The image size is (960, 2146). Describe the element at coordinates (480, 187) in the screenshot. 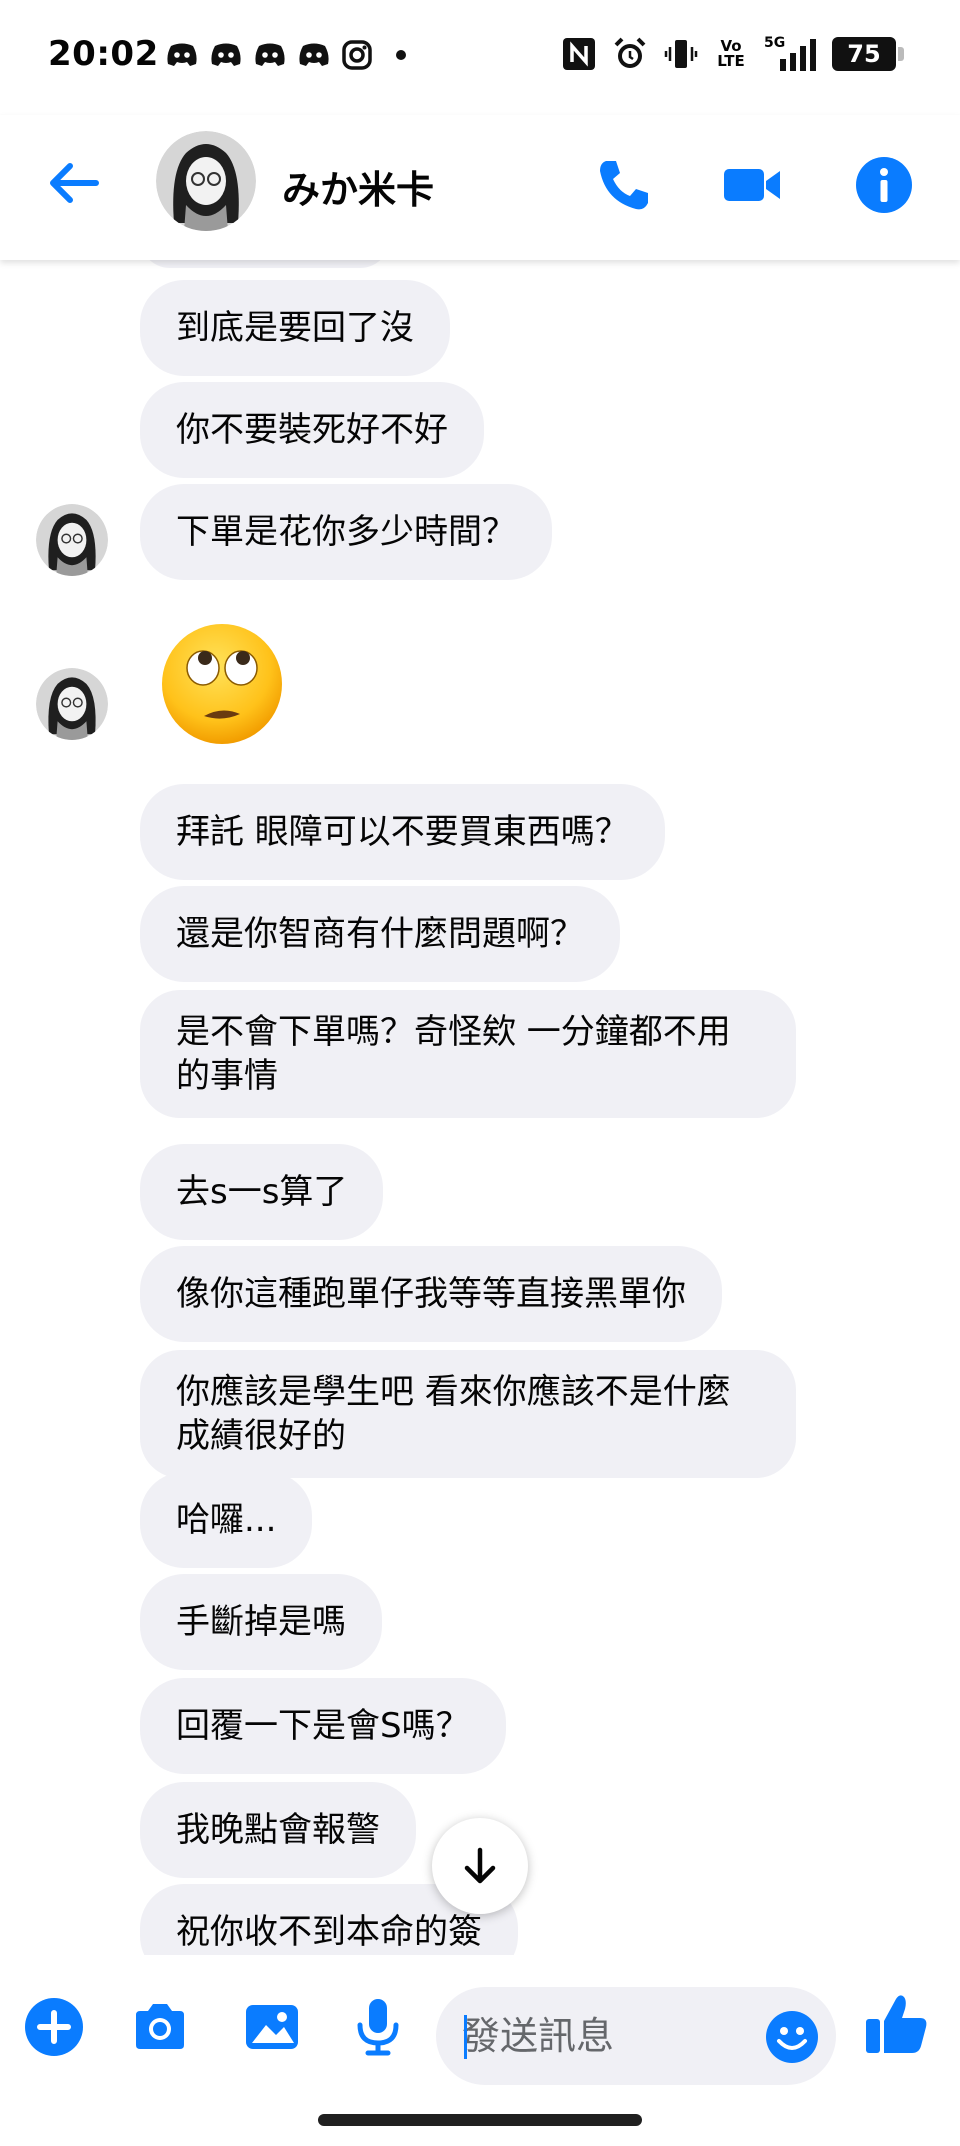

I see `conversation-header: みか米卡` at that location.